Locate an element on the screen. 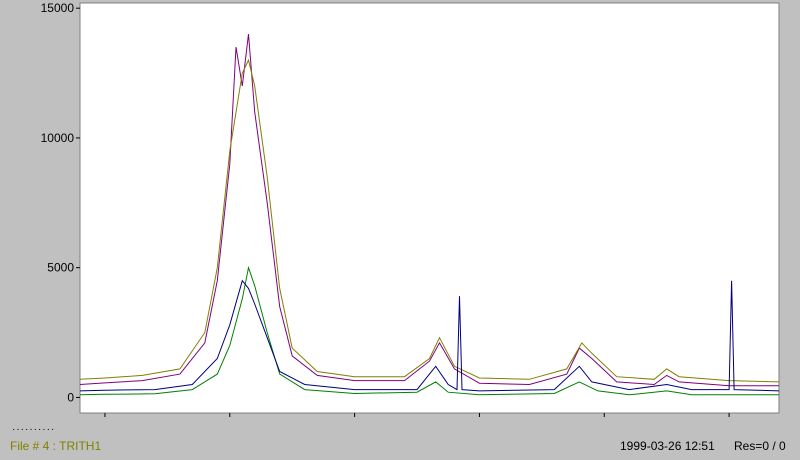  timestamp: 1999-03-26 12:51 is located at coordinates (667, 446).